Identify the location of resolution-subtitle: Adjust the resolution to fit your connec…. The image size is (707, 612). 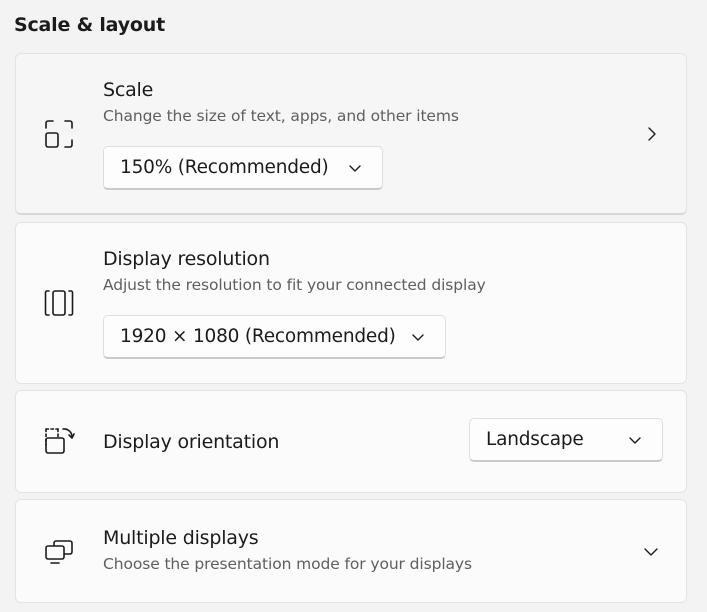
(294, 285).